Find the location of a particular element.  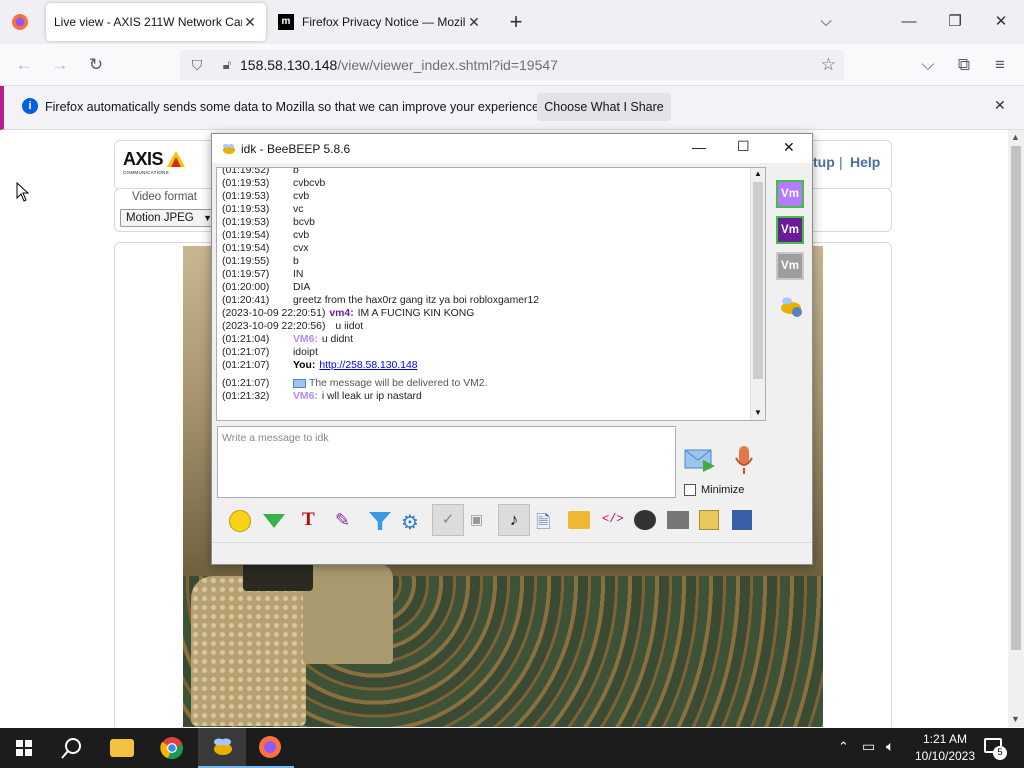

taskbar-firefox is located at coordinates (270, 748).